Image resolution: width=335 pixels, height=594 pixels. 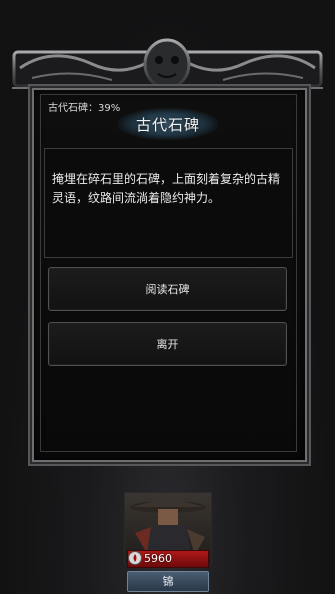 I want to click on read-stele-button-label: 阅读石碑, so click(x=167, y=289).